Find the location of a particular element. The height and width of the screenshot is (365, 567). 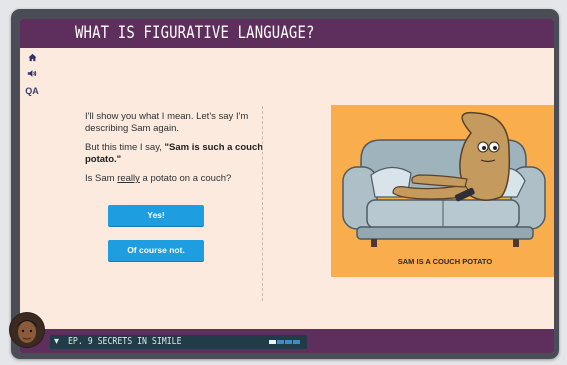

column-divider is located at coordinates (262, 203).